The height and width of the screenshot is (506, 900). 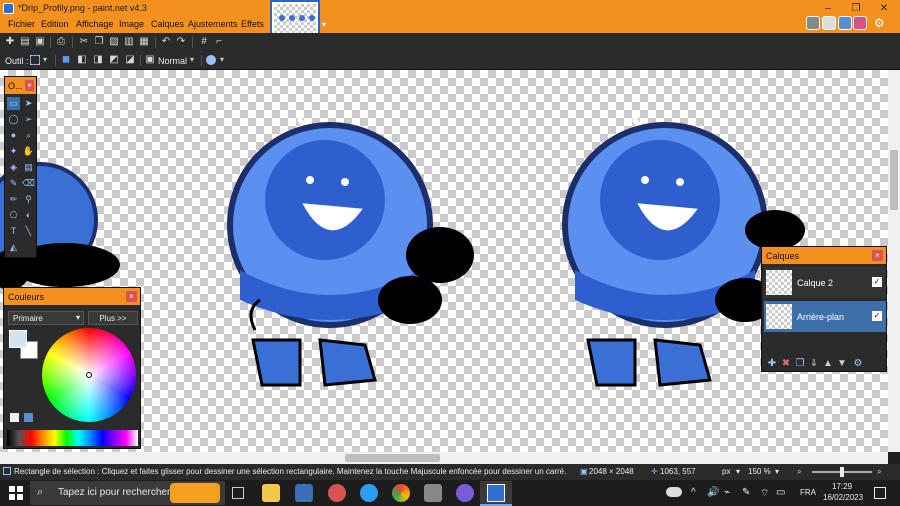 I want to click on layer-row-calque-2: Calque 2 ✓, so click(x=825, y=282).